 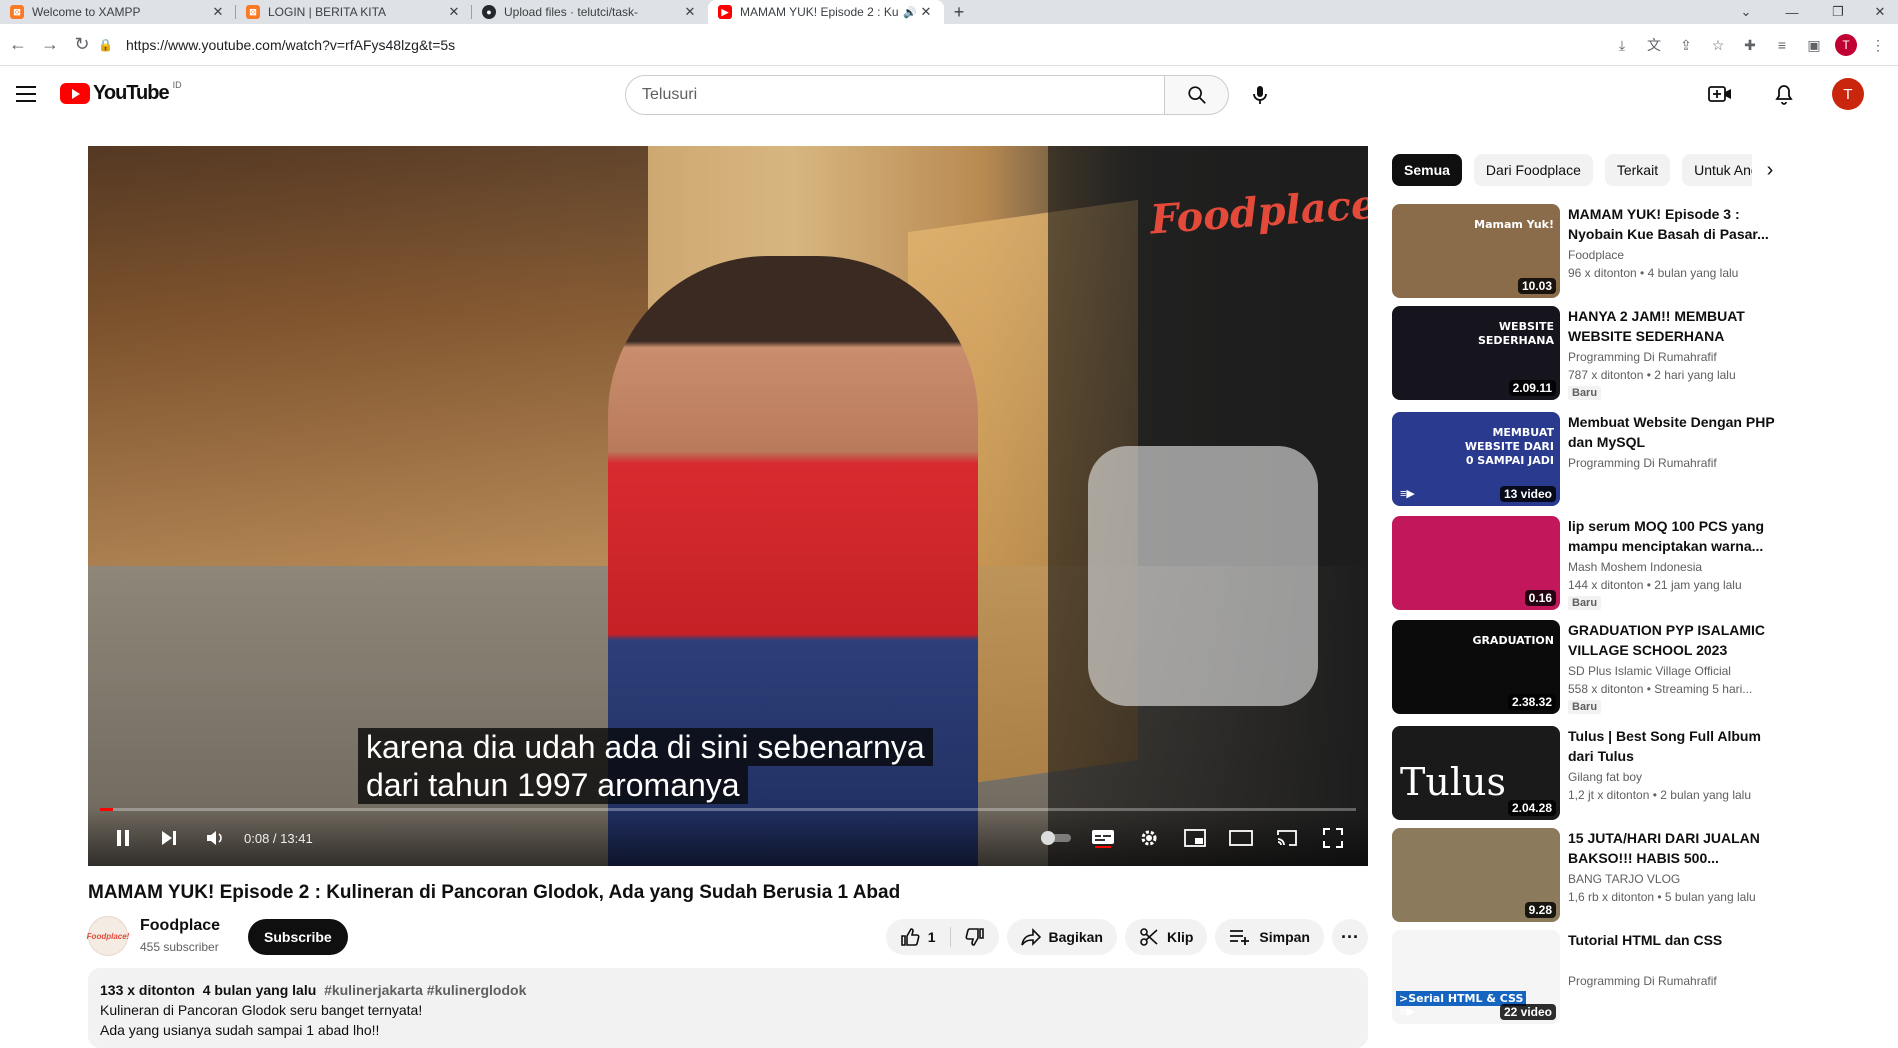 I want to click on browser-tab-active: ▶ MAMAM YUK! Episode 2 : Ku 🔊 ✕, so click(x=826, y=12).